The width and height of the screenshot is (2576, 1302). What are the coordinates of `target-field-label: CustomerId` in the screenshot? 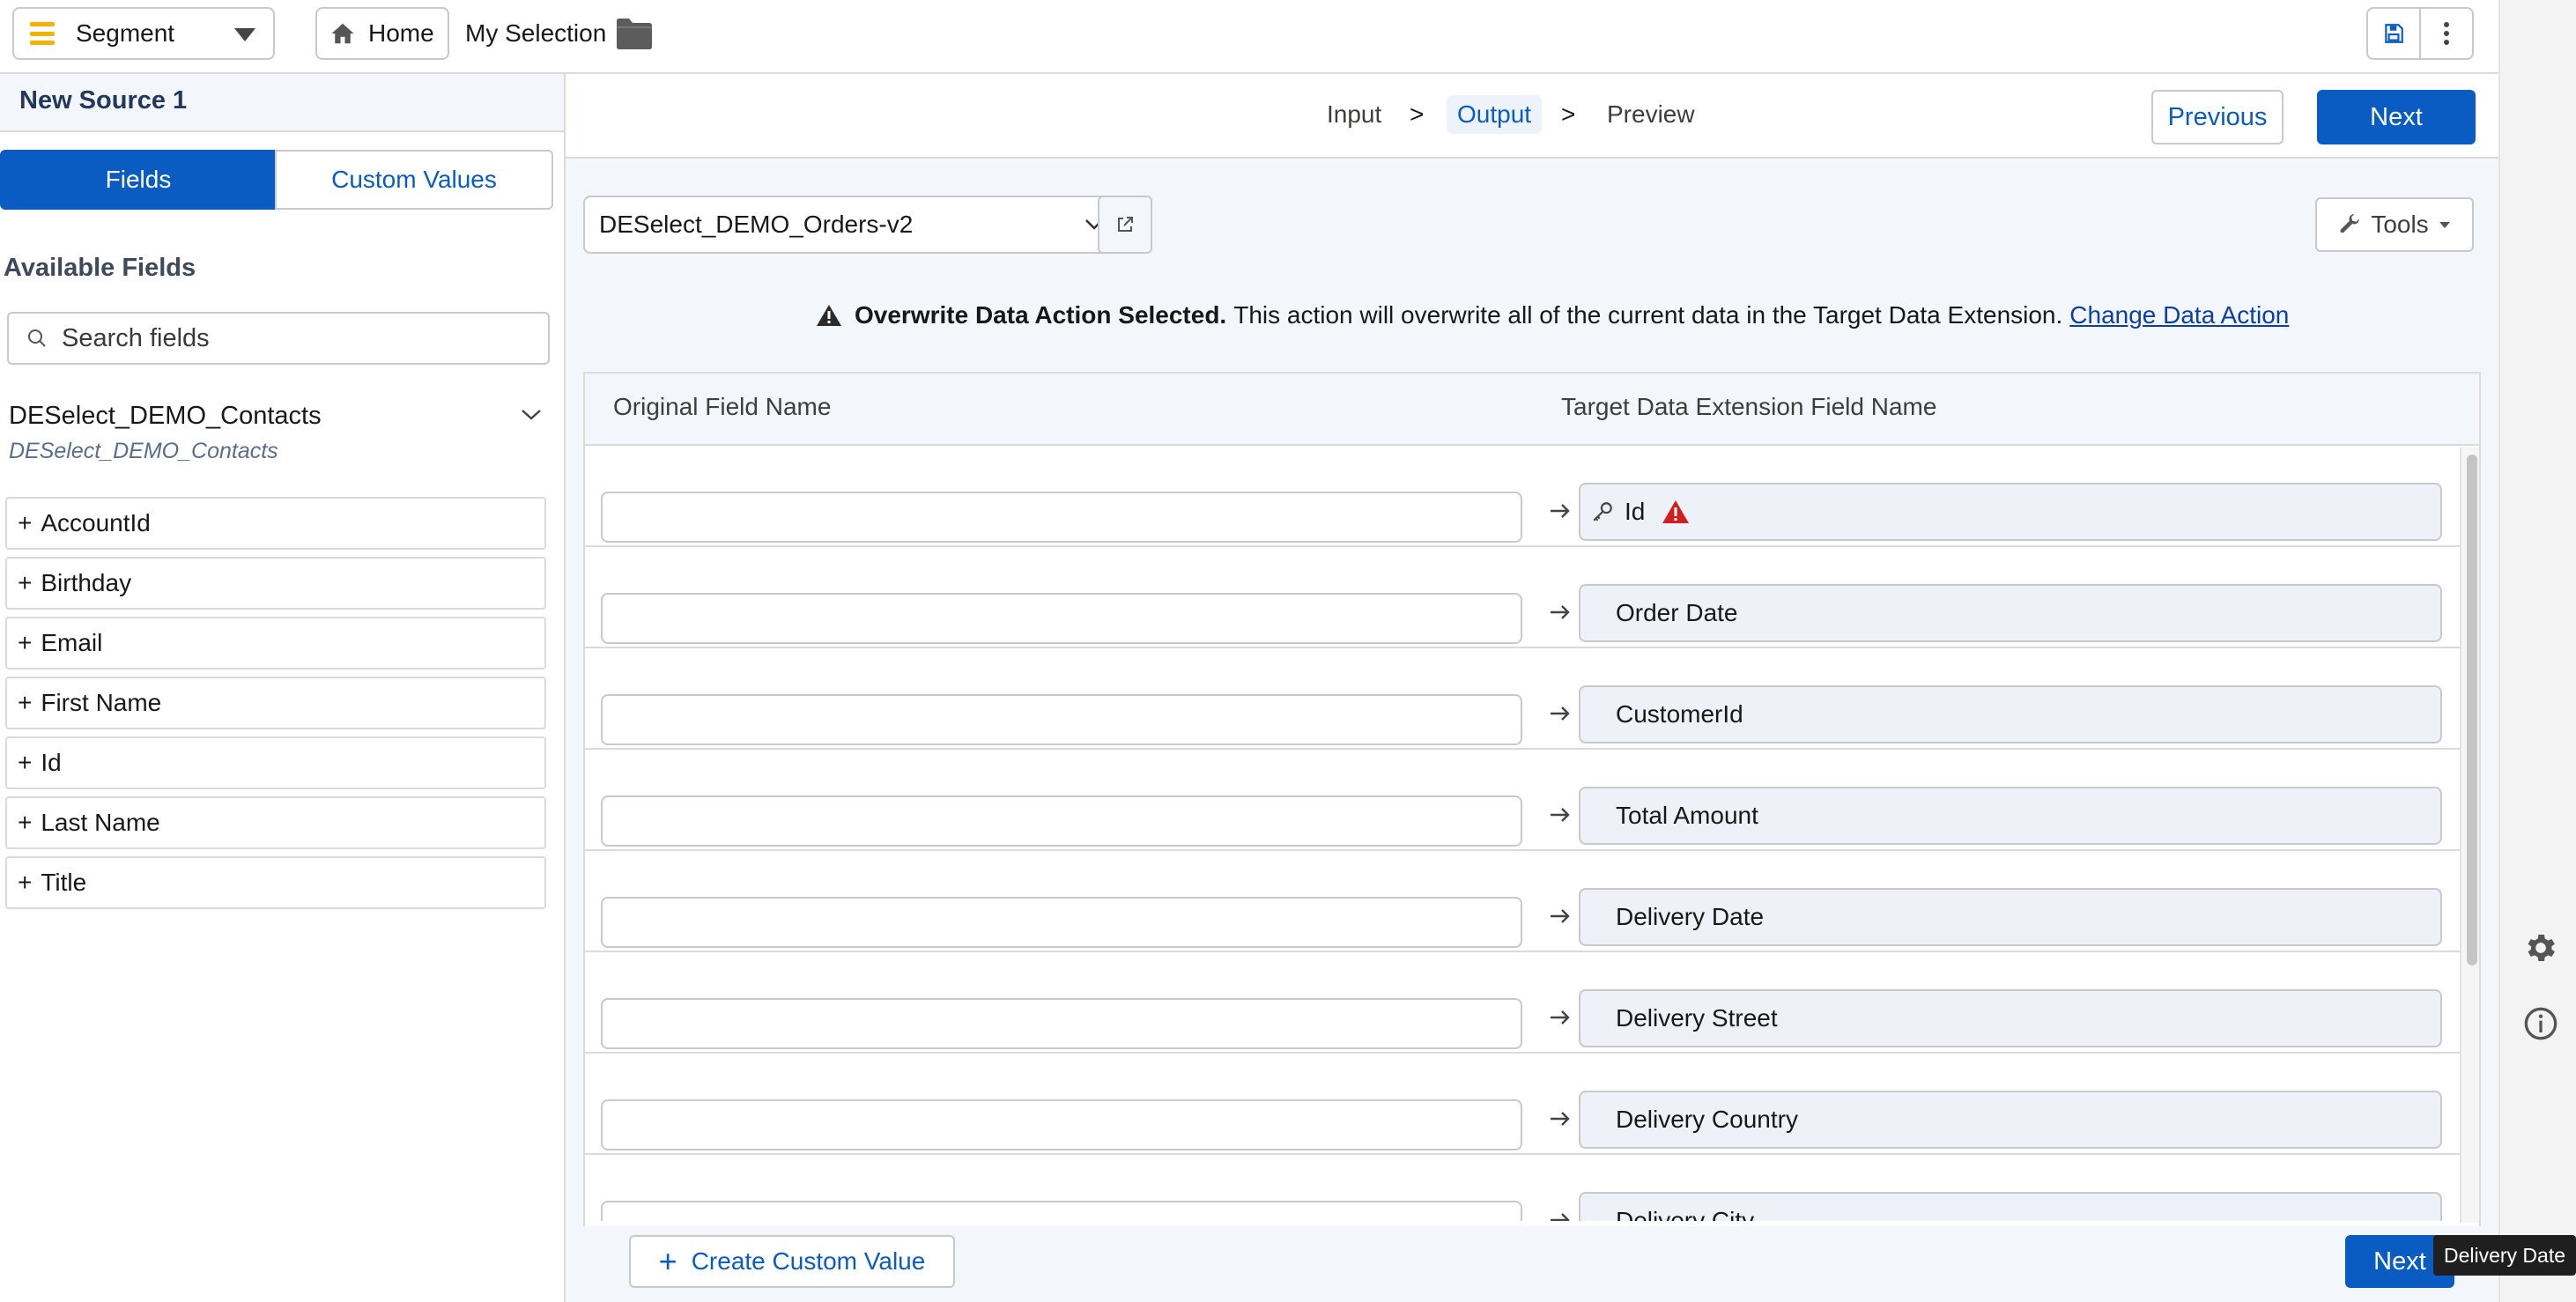 It's located at (1680, 714).